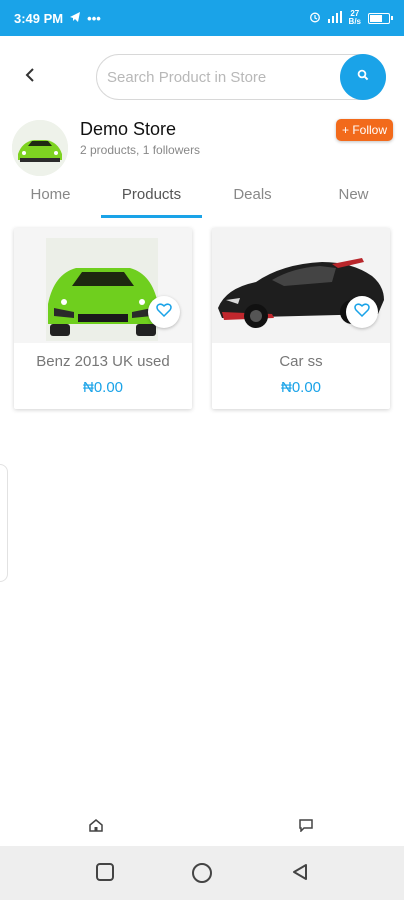  Describe the element at coordinates (353, 200) in the screenshot. I see `tab-new: New` at that location.